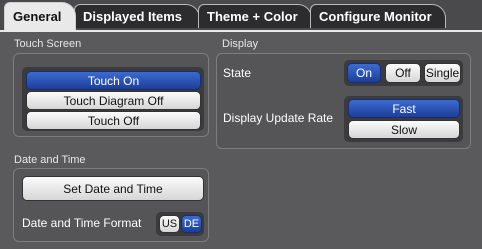 The image size is (482, 249). Describe the element at coordinates (169, 224) in the screenshot. I see `format-us-button: US` at that location.